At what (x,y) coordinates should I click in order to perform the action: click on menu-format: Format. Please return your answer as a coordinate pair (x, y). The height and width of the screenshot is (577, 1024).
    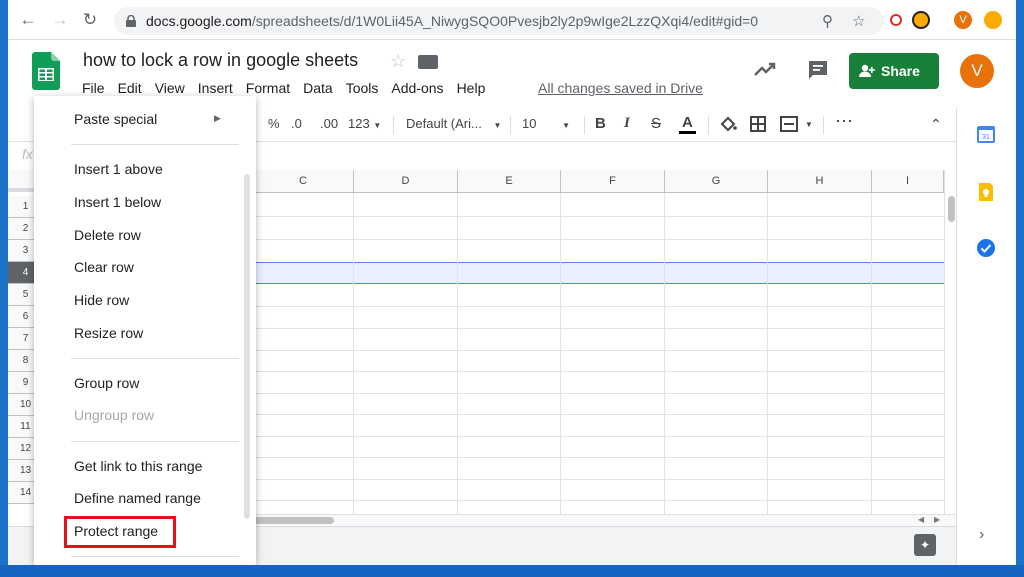
    Looking at the image, I should click on (268, 88).